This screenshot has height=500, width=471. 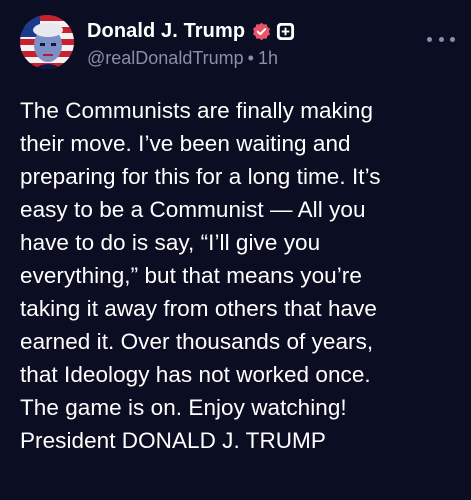 I want to click on plus-badge-icon, so click(x=285, y=31).